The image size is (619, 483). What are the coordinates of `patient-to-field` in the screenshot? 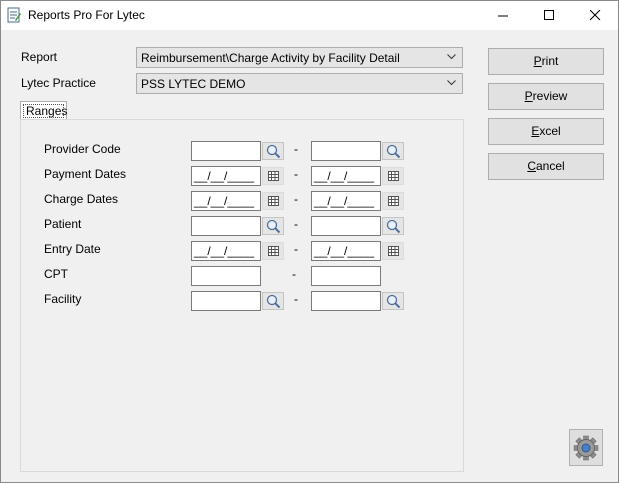 It's located at (346, 226).